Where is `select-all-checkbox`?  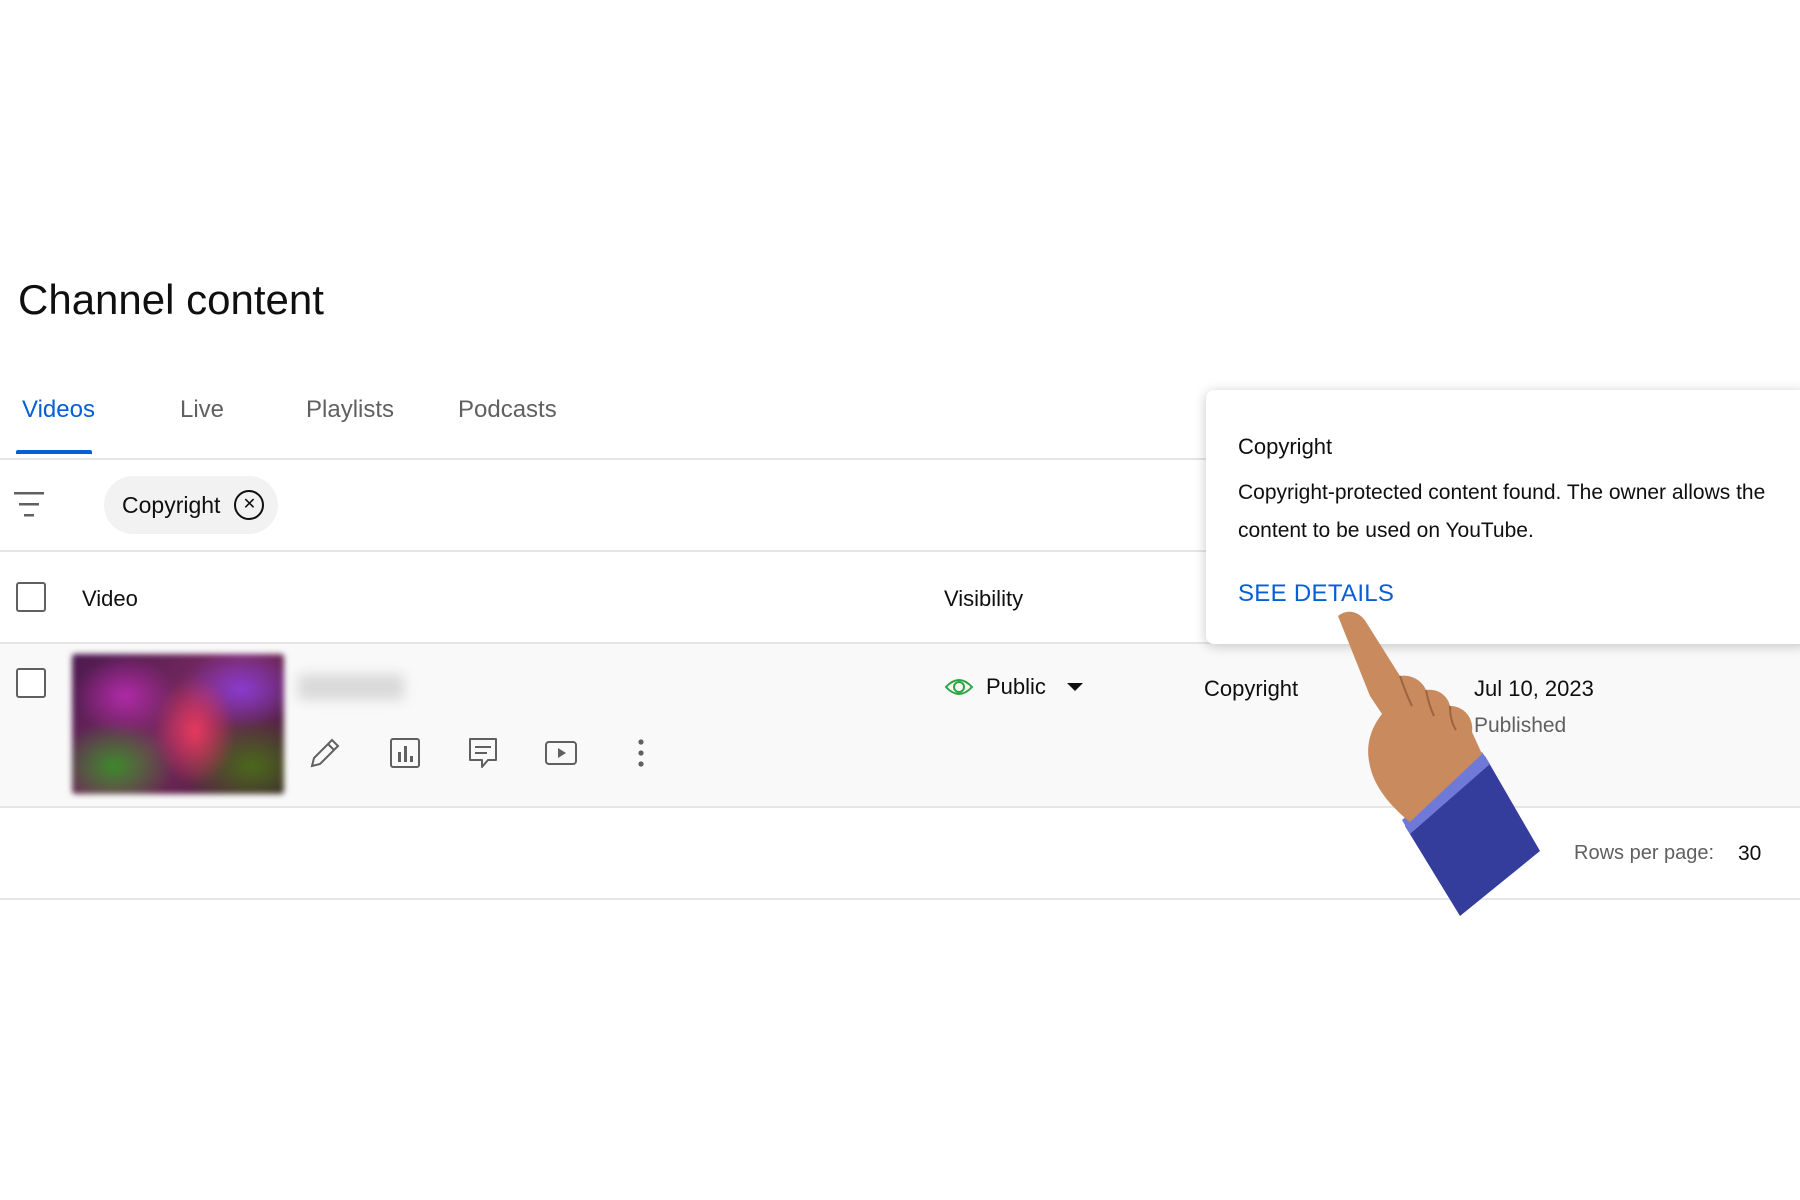 select-all-checkbox is located at coordinates (31, 597).